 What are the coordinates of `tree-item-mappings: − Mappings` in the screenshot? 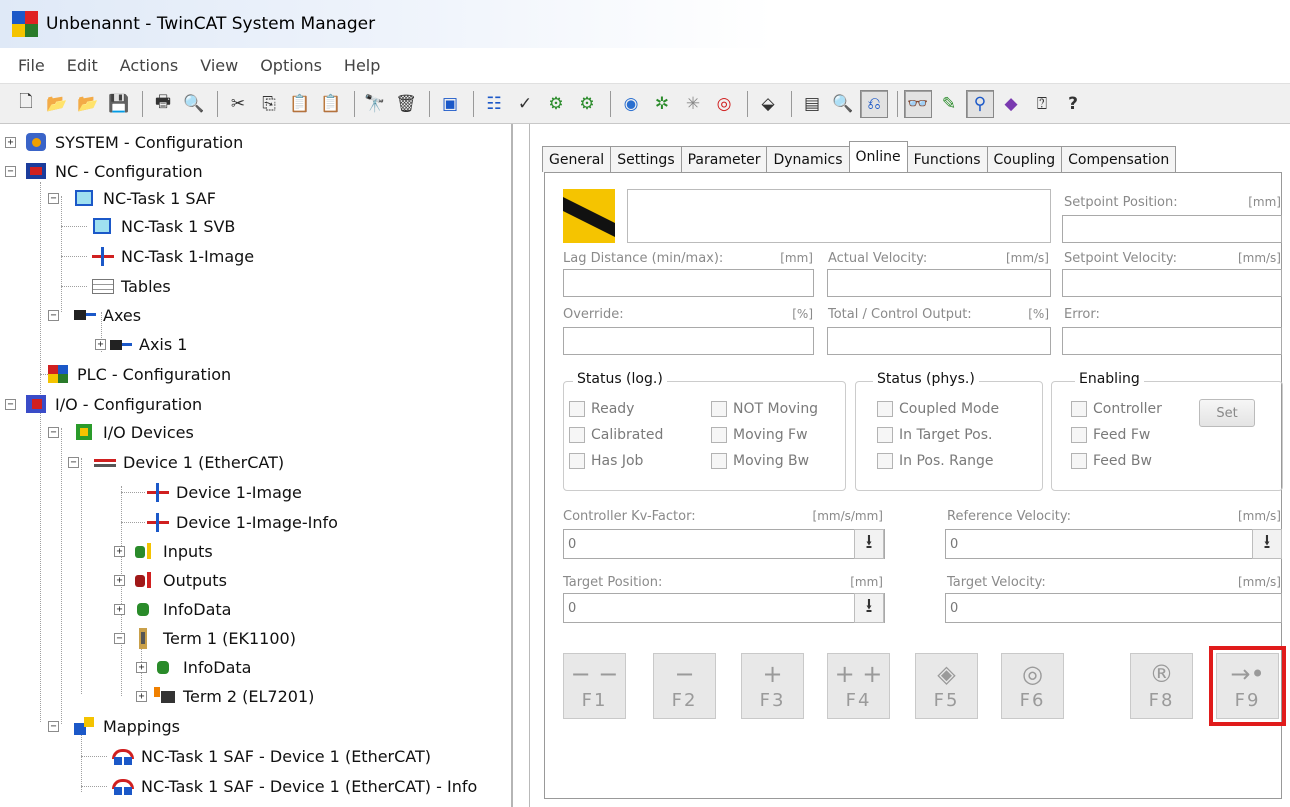 It's located at (114, 726).